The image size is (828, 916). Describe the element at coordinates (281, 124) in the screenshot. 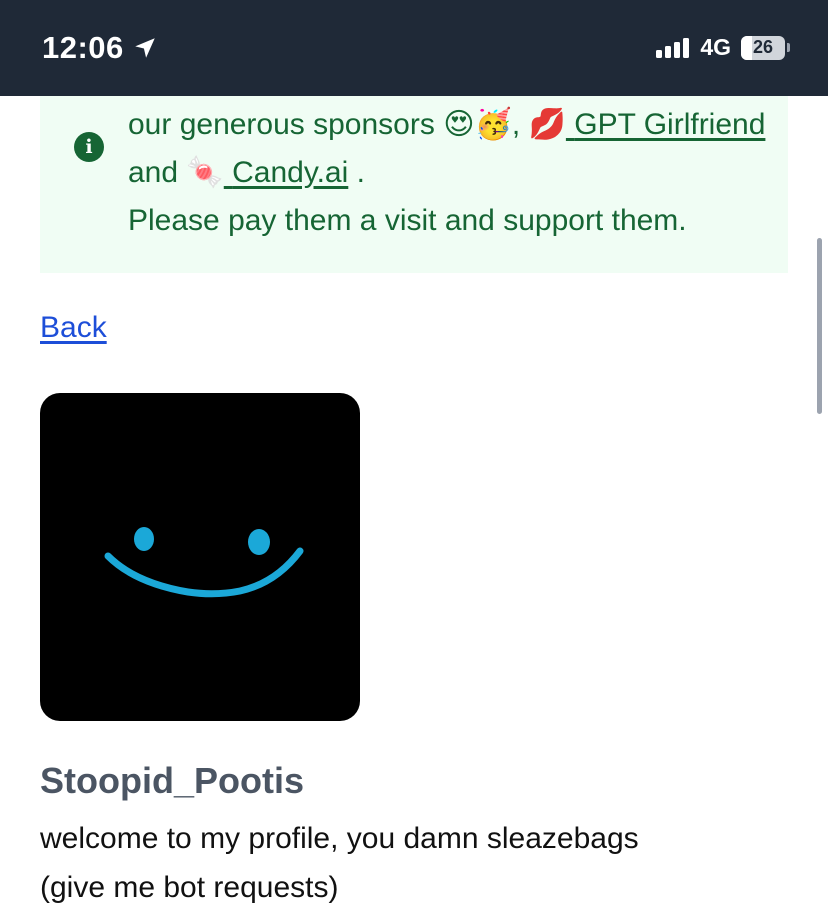

I see `notice-line1: our generous sponsors` at that location.